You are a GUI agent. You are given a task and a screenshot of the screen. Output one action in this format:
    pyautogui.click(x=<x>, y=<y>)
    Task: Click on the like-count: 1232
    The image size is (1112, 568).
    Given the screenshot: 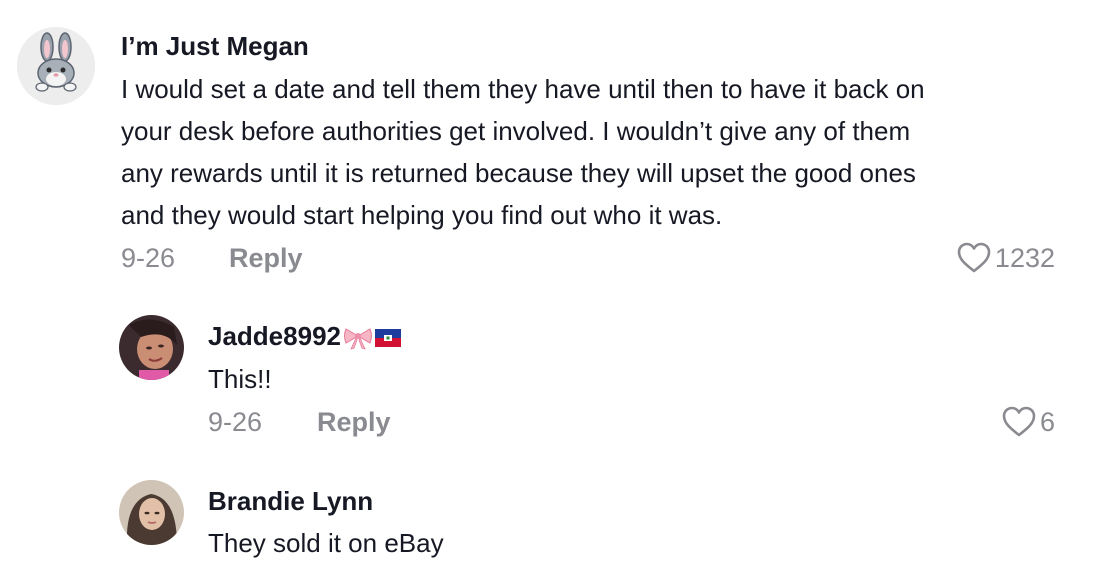 What is the action you would take?
    pyautogui.click(x=1024, y=257)
    